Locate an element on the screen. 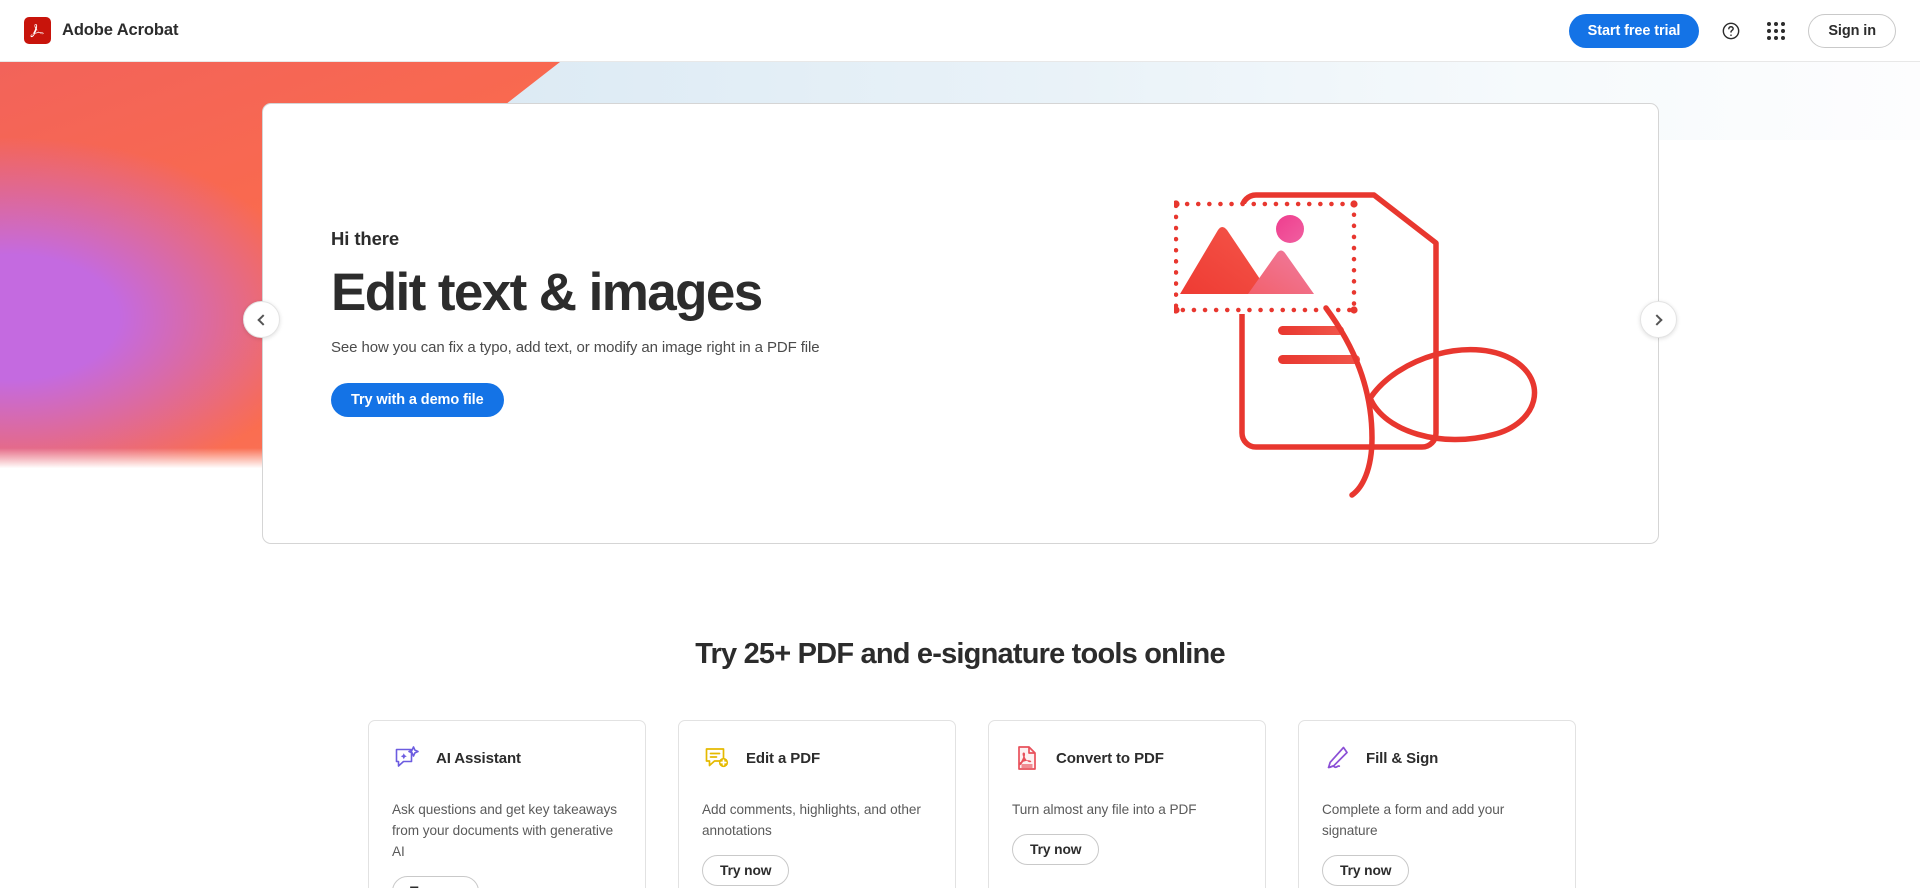 The width and height of the screenshot is (1920, 888). sign-in-button: Sign in is located at coordinates (1852, 30).